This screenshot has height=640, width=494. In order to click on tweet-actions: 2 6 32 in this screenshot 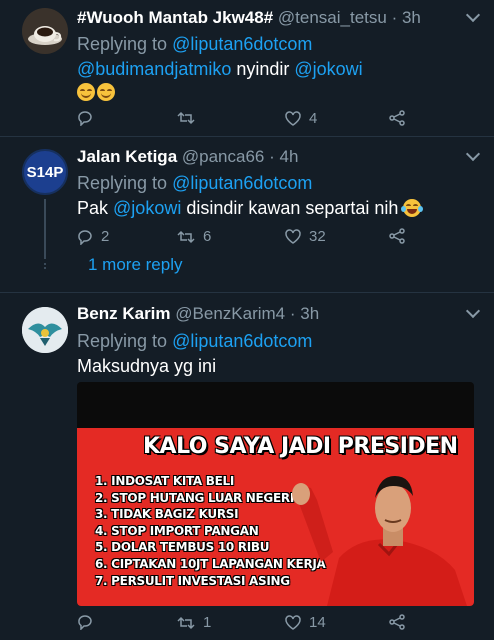, I will do `click(285, 238)`.